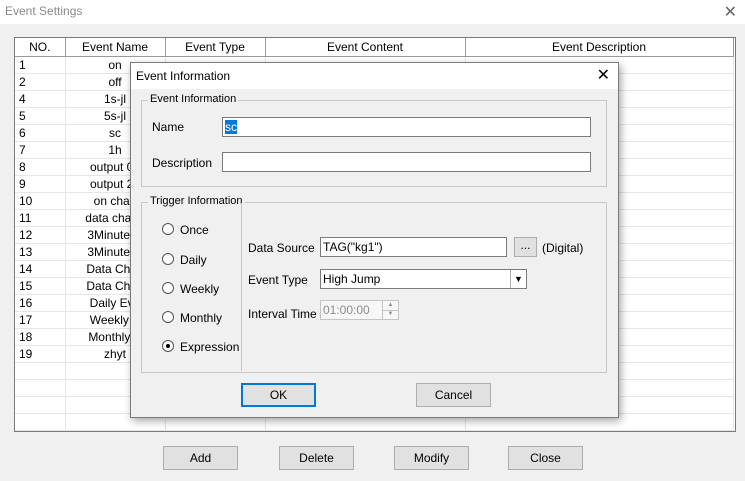 This screenshot has width=745, height=481. What do you see at coordinates (40, 320) in the screenshot?
I see `table-cell: 17` at bounding box center [40, 320].